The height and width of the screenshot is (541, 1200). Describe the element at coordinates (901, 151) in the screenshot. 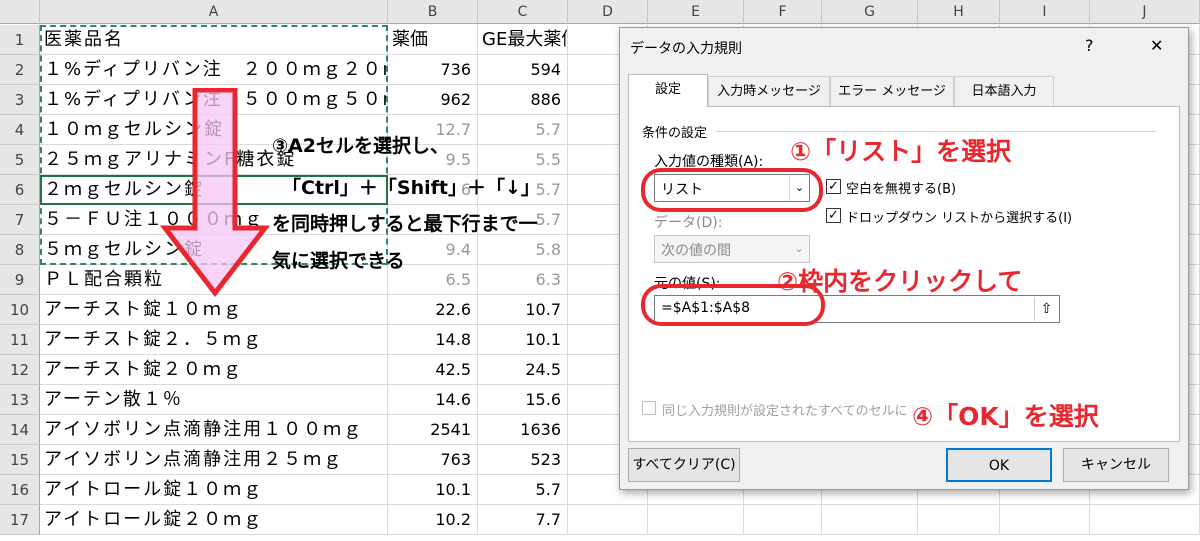

I see `step1-annotation: ①「リスト」を選択` at that location.